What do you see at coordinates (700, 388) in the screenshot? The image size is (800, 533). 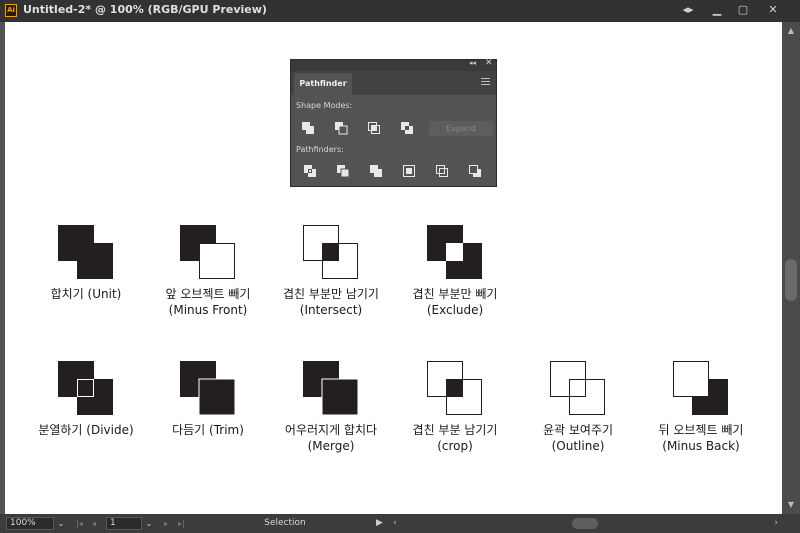 I see `minus-back-illustration` at bounding box center [700, 388].